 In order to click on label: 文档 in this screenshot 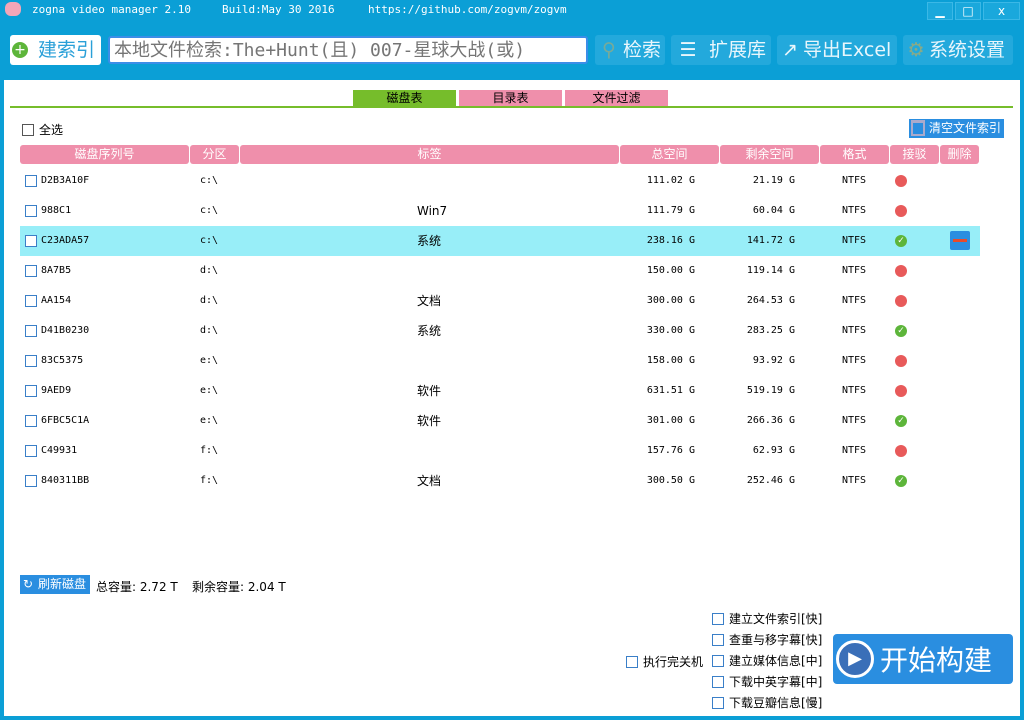, I will do `click(429, 481)`.